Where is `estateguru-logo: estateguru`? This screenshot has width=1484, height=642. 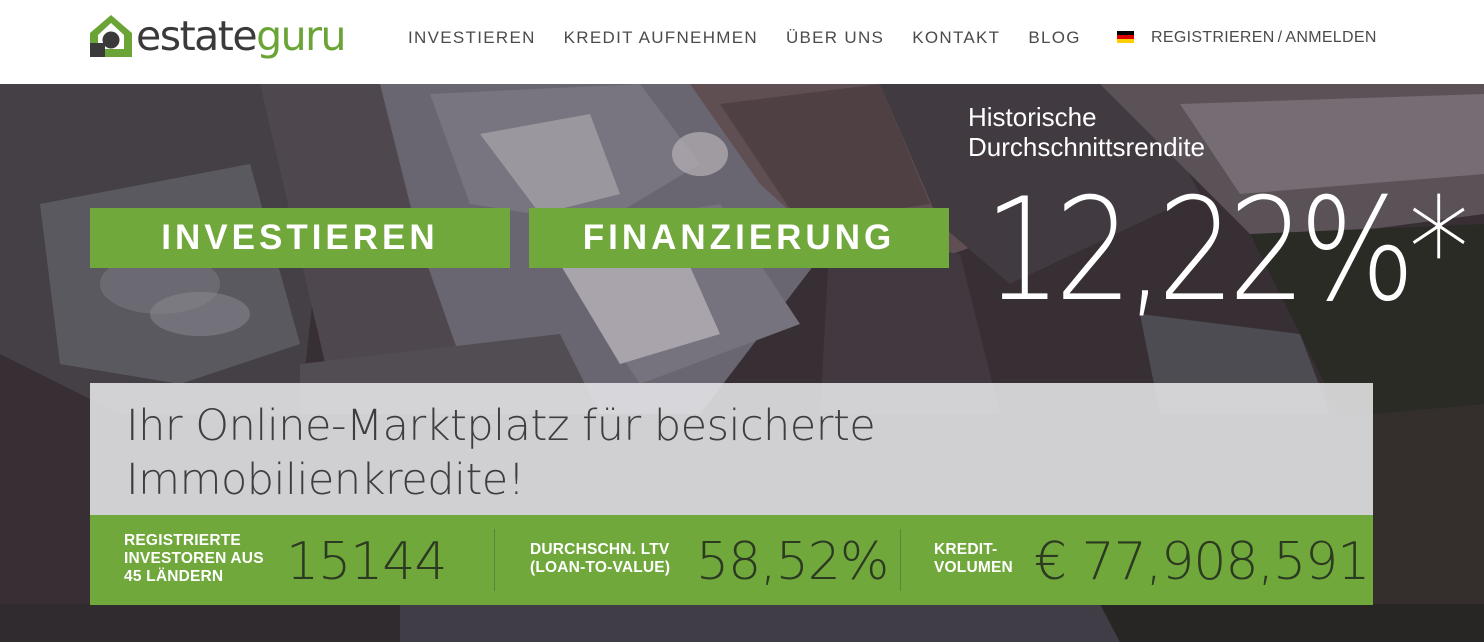 estateguru-logo: estateguru is located at coordinates (217, 36).